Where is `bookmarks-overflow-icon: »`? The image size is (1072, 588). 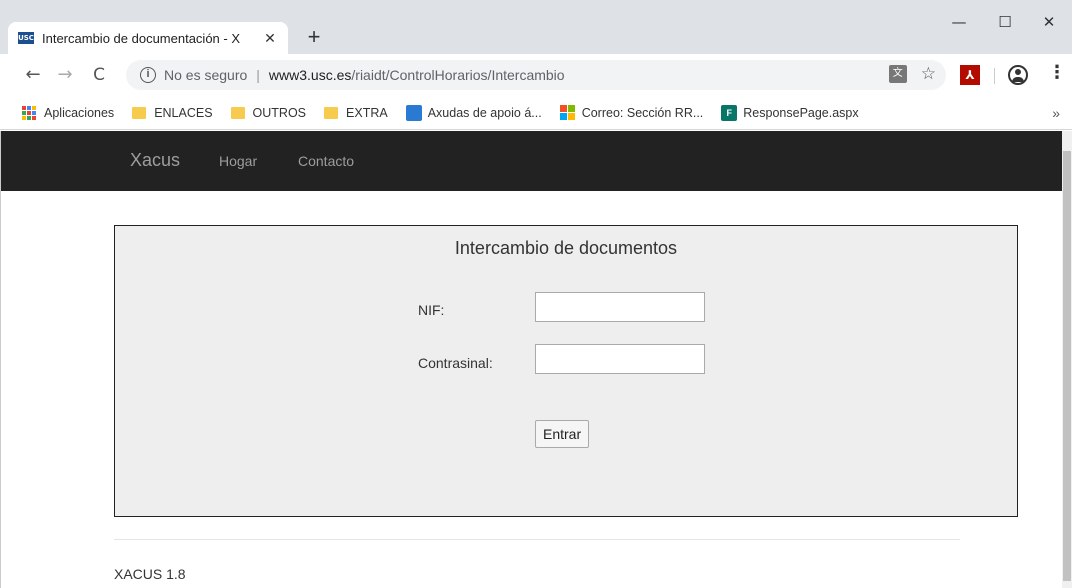
bookmarks-overflow-icon: » is located at coordinates (1056, 113).